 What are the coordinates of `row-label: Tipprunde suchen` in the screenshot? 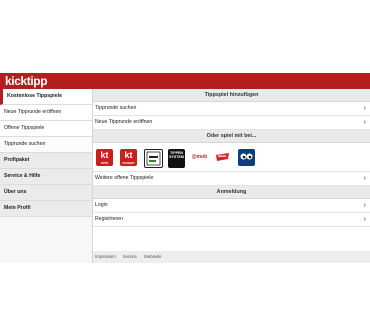 It's located at (116, 108).